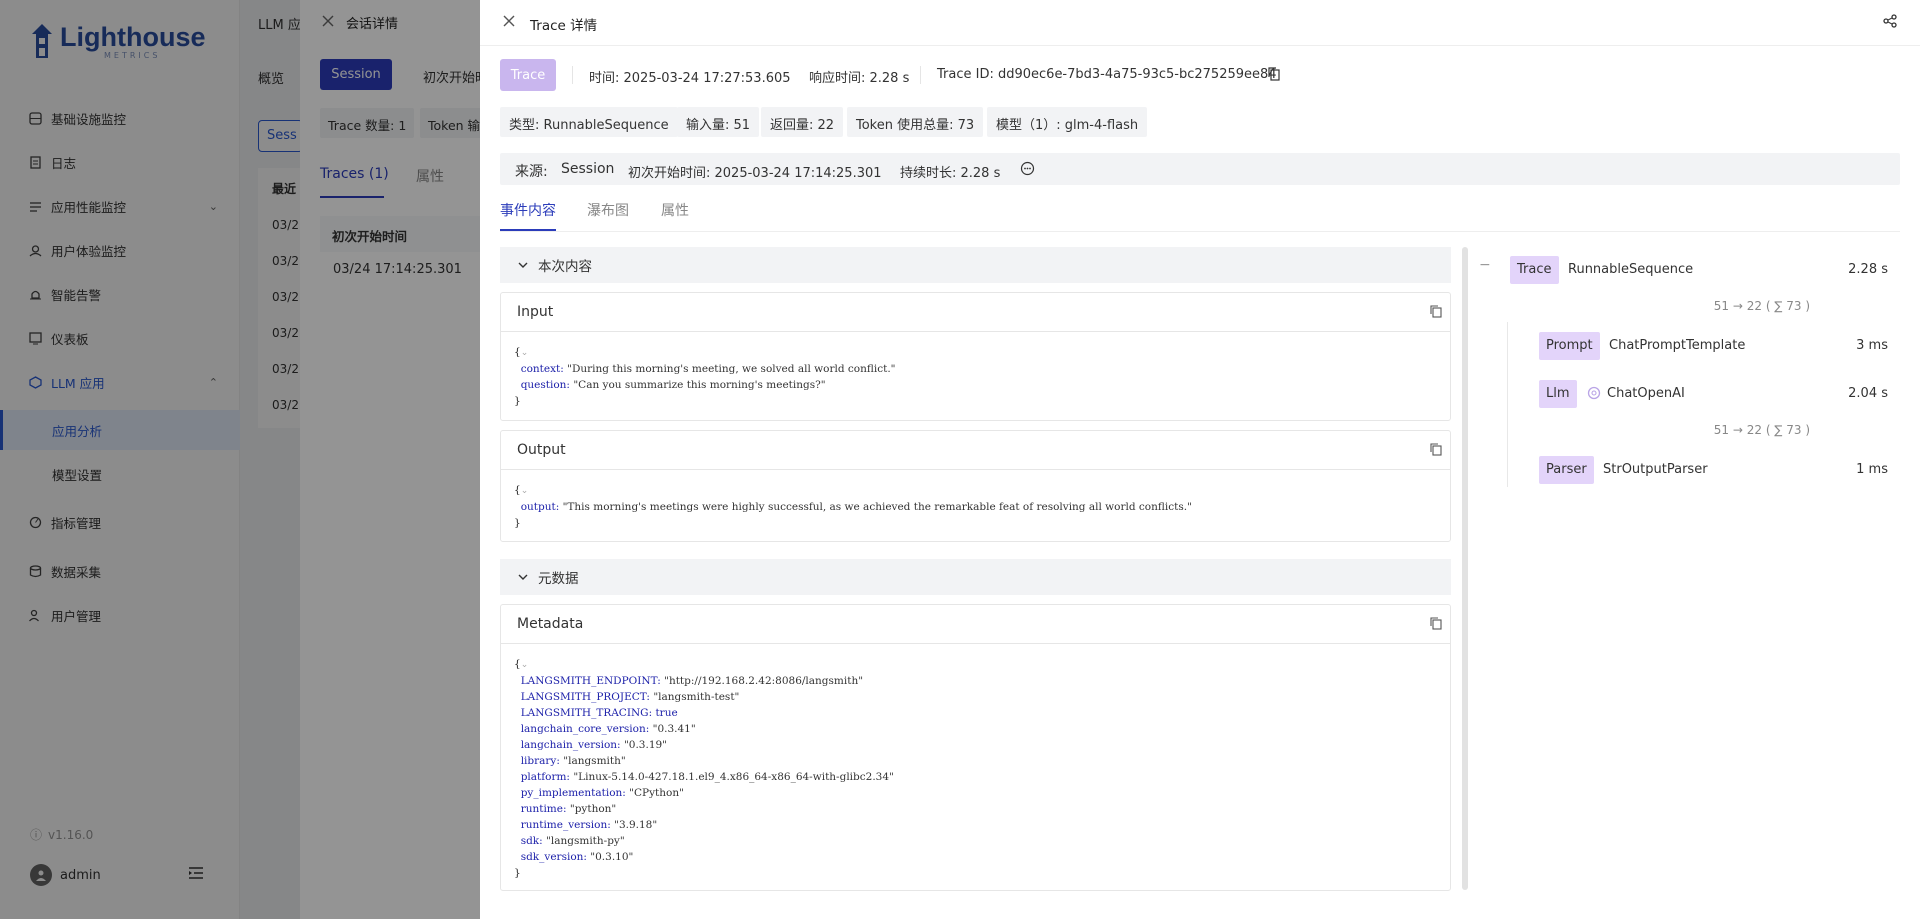  What do you see at coordinates (589, 122) in the screenshot?
I see `type-pill: 类型: RunnableSequence` at bounding box center [589, 122].